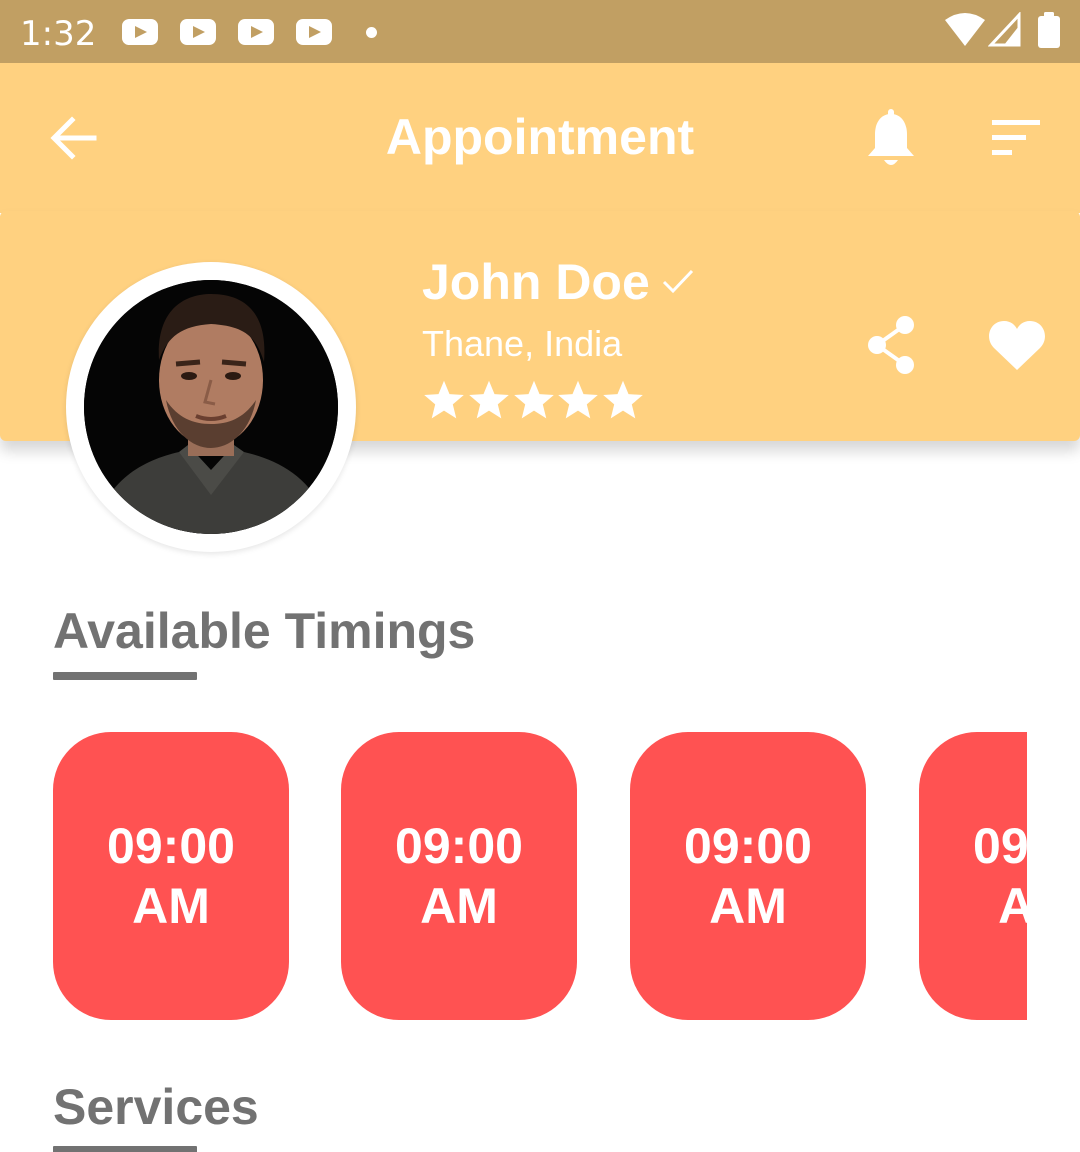 The width and height of the screenshot is (1080, 1152). I want to click on sort-icon, so click(1016, 137).